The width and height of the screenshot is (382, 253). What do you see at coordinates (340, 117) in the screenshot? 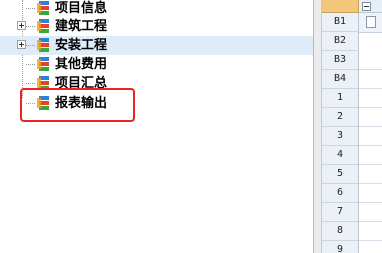
I see `row-header: 2` at bounding box center [340, 117].